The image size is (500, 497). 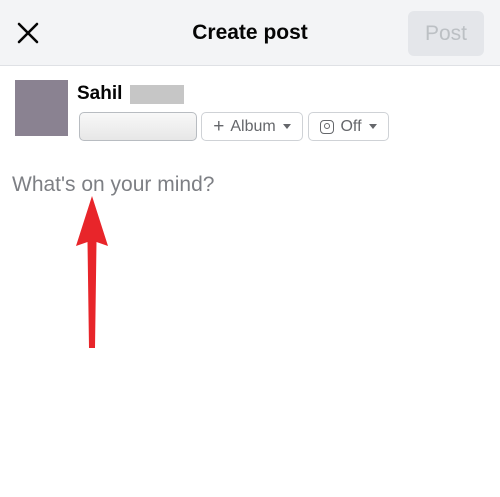 I want to click on annotation-arrow, so click(x=92, y=272).